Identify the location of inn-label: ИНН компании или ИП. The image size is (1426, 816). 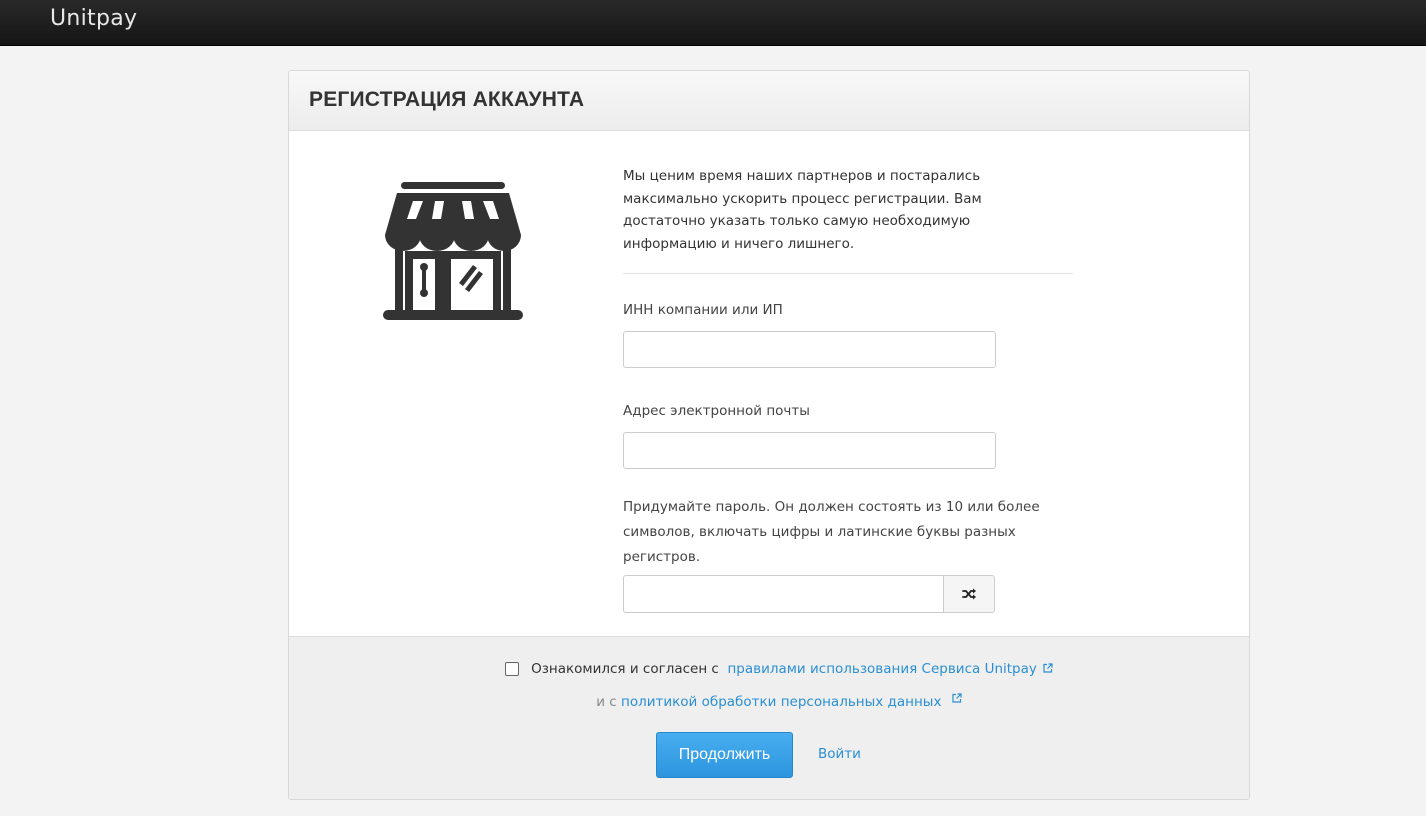
(703, 310).